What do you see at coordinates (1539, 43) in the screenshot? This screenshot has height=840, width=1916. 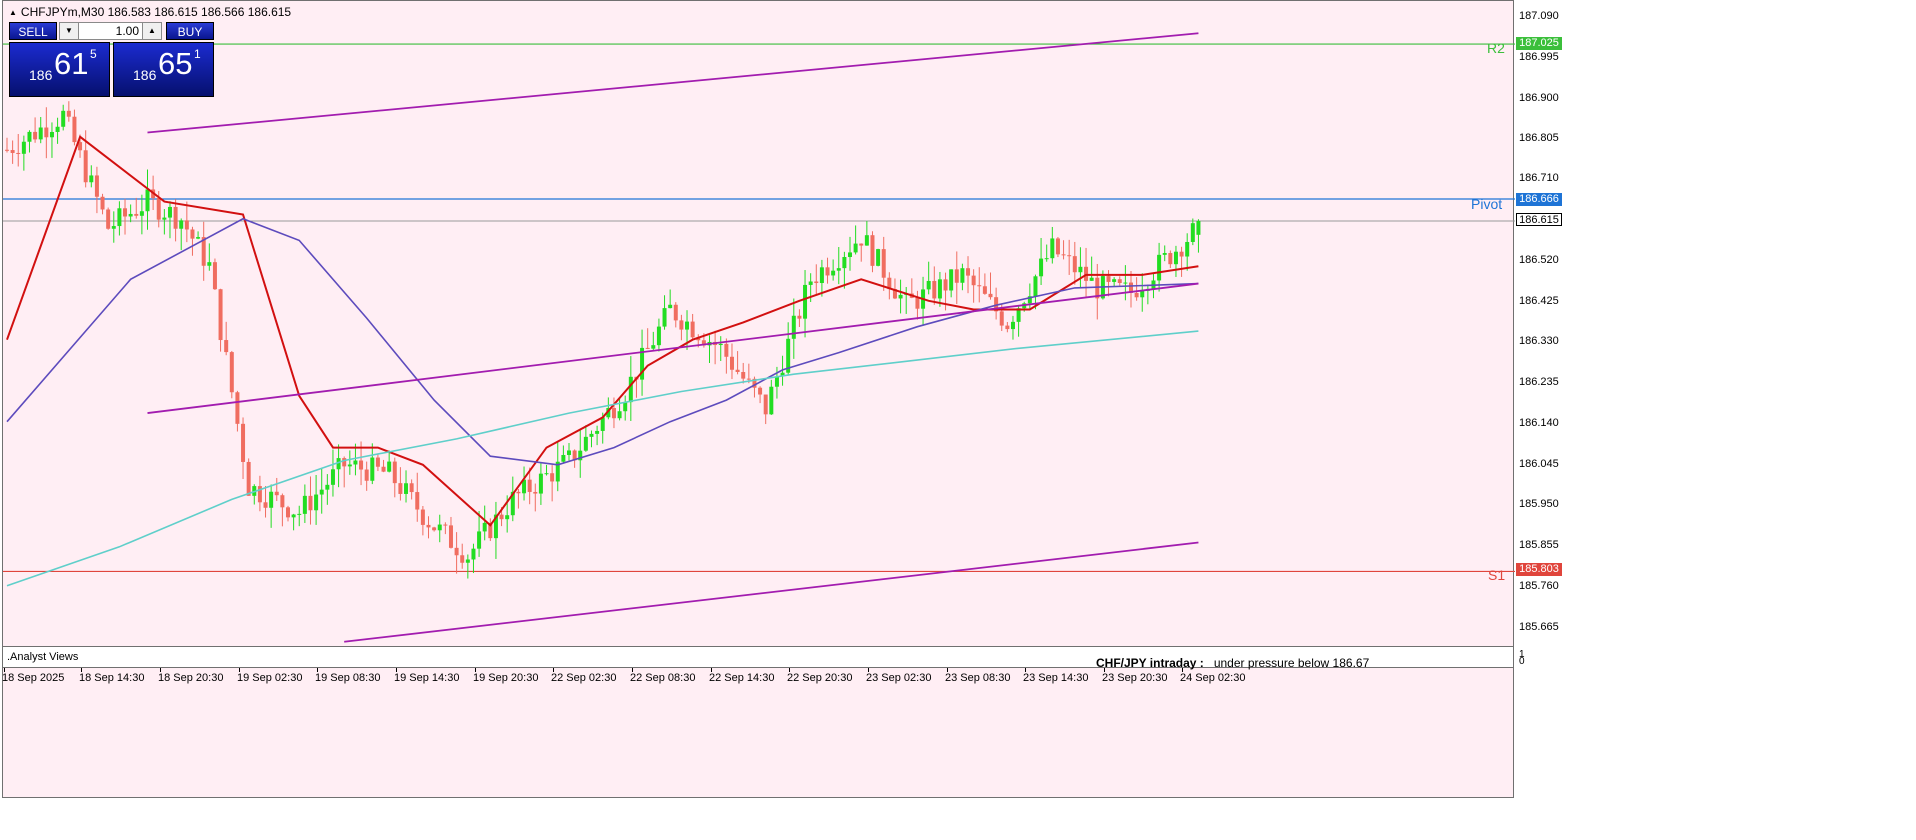 I see `r2-price-tag: 187.025` at bounding box center [1539, 43].